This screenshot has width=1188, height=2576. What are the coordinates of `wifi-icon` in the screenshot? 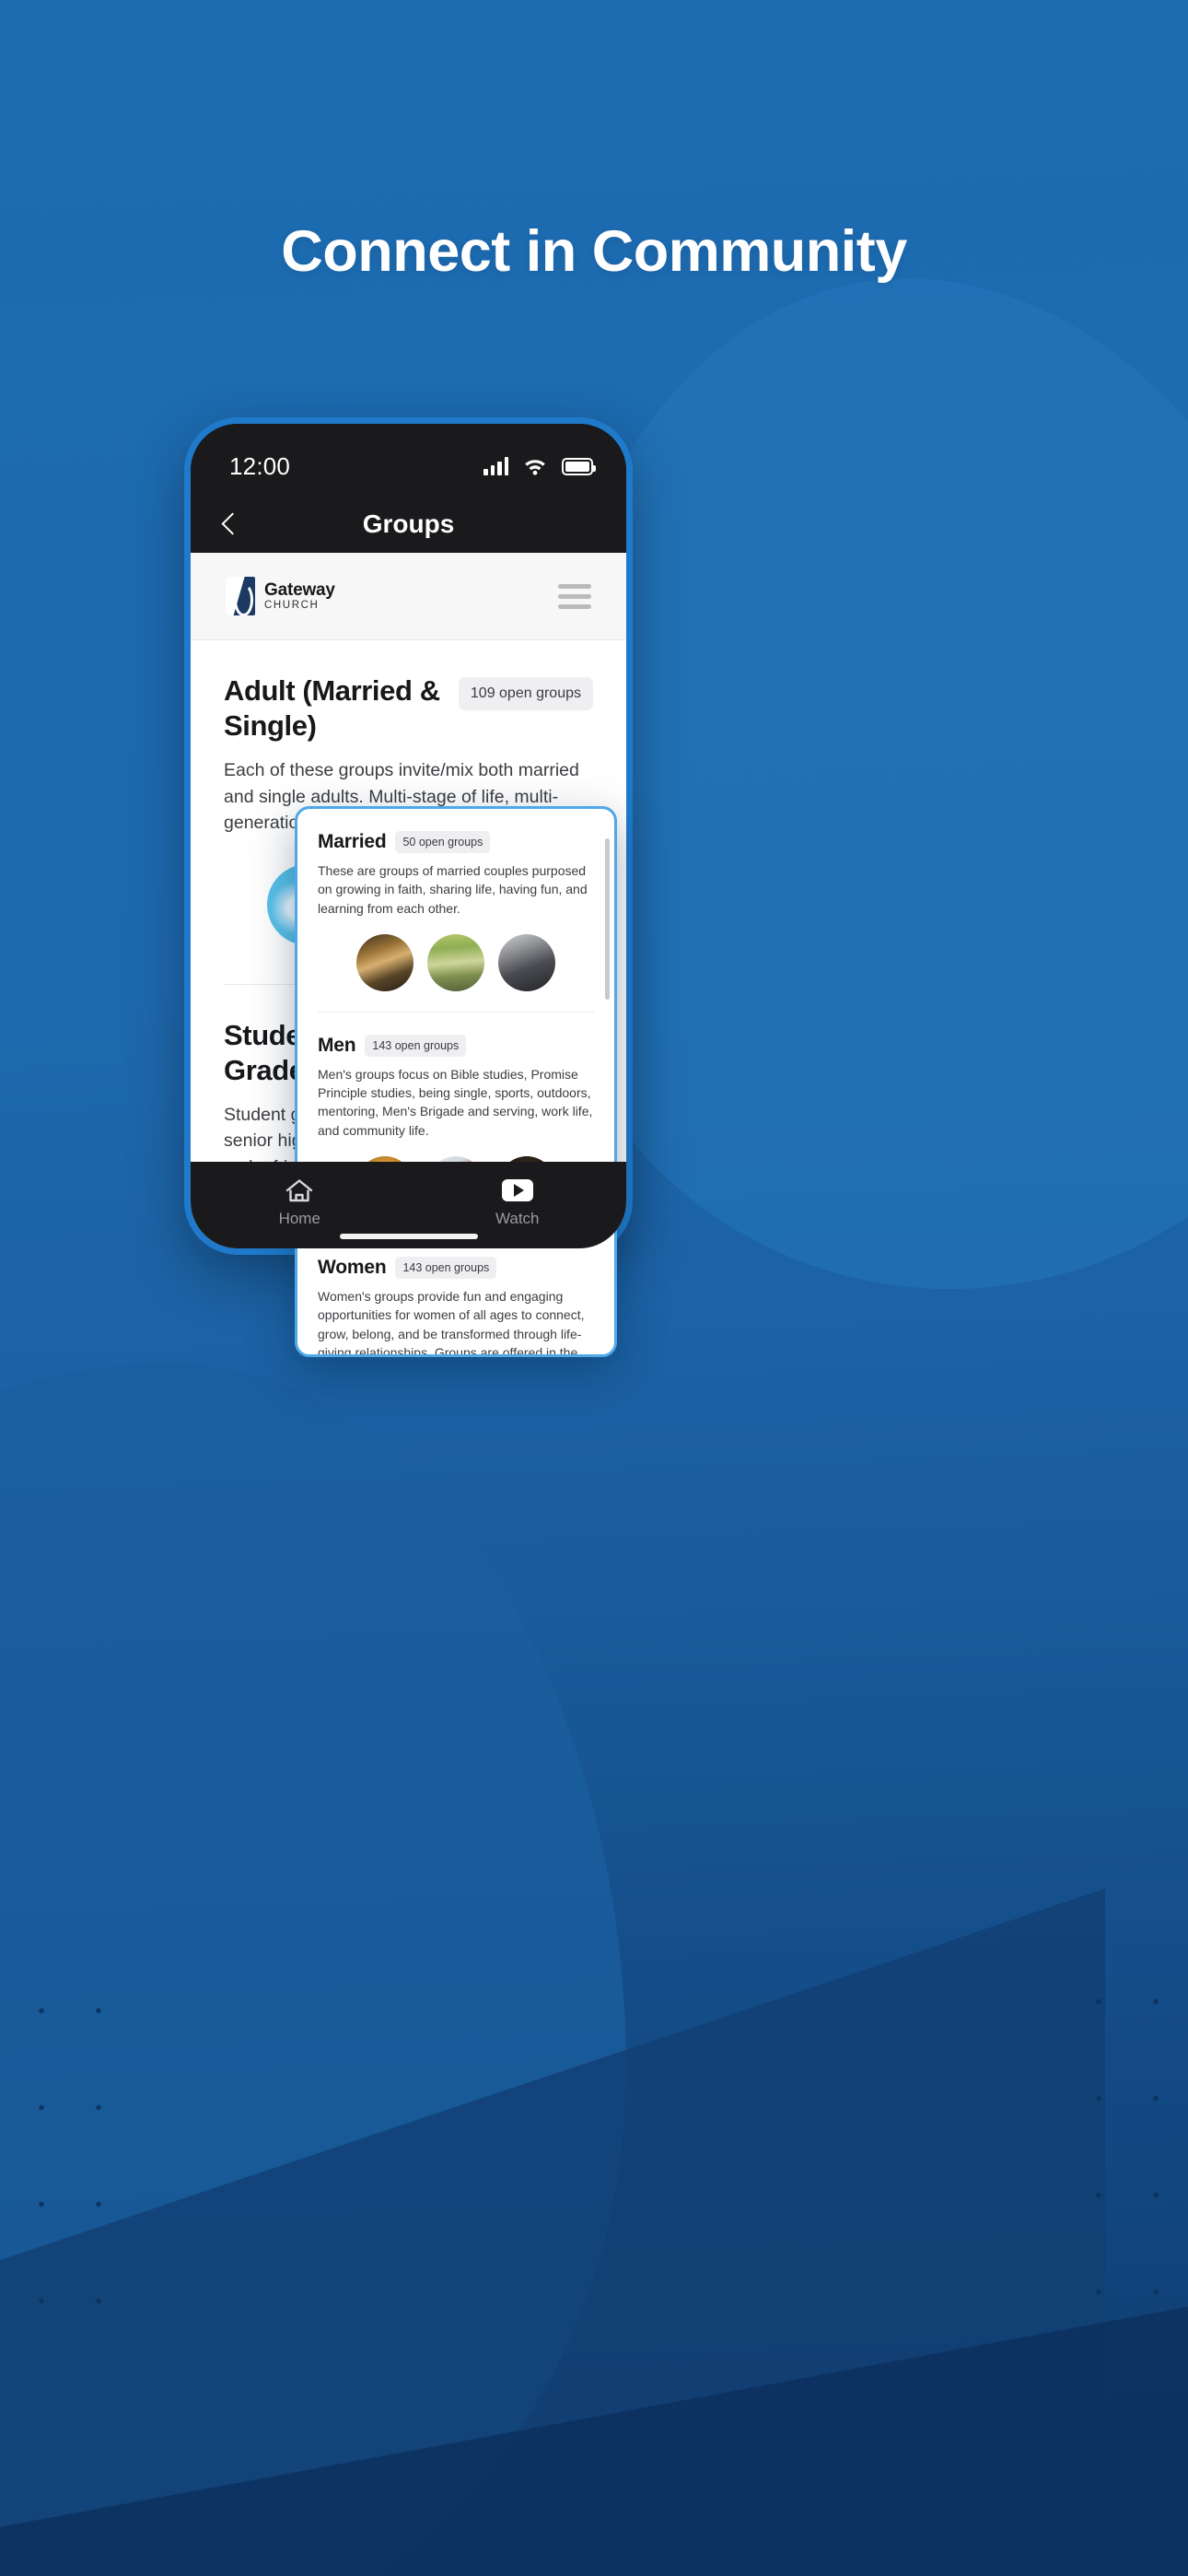 It's located at (535, 466).